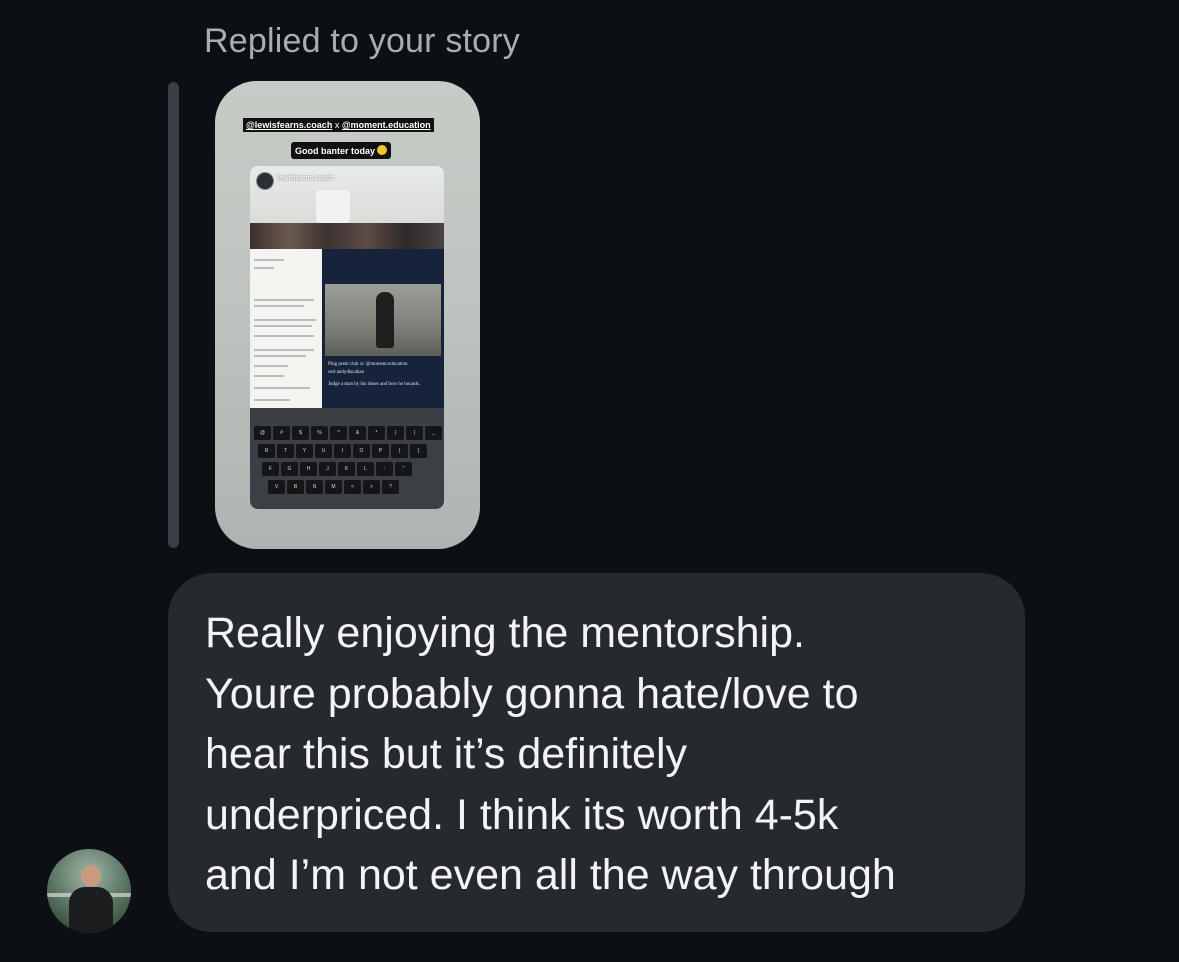 Image resolution: width=1179 pixels, height=962 pixels. What do you see at coordinates (418, 451) in the screenshot?
I see `keyboard-key: }` at bounding box center [418, 451].